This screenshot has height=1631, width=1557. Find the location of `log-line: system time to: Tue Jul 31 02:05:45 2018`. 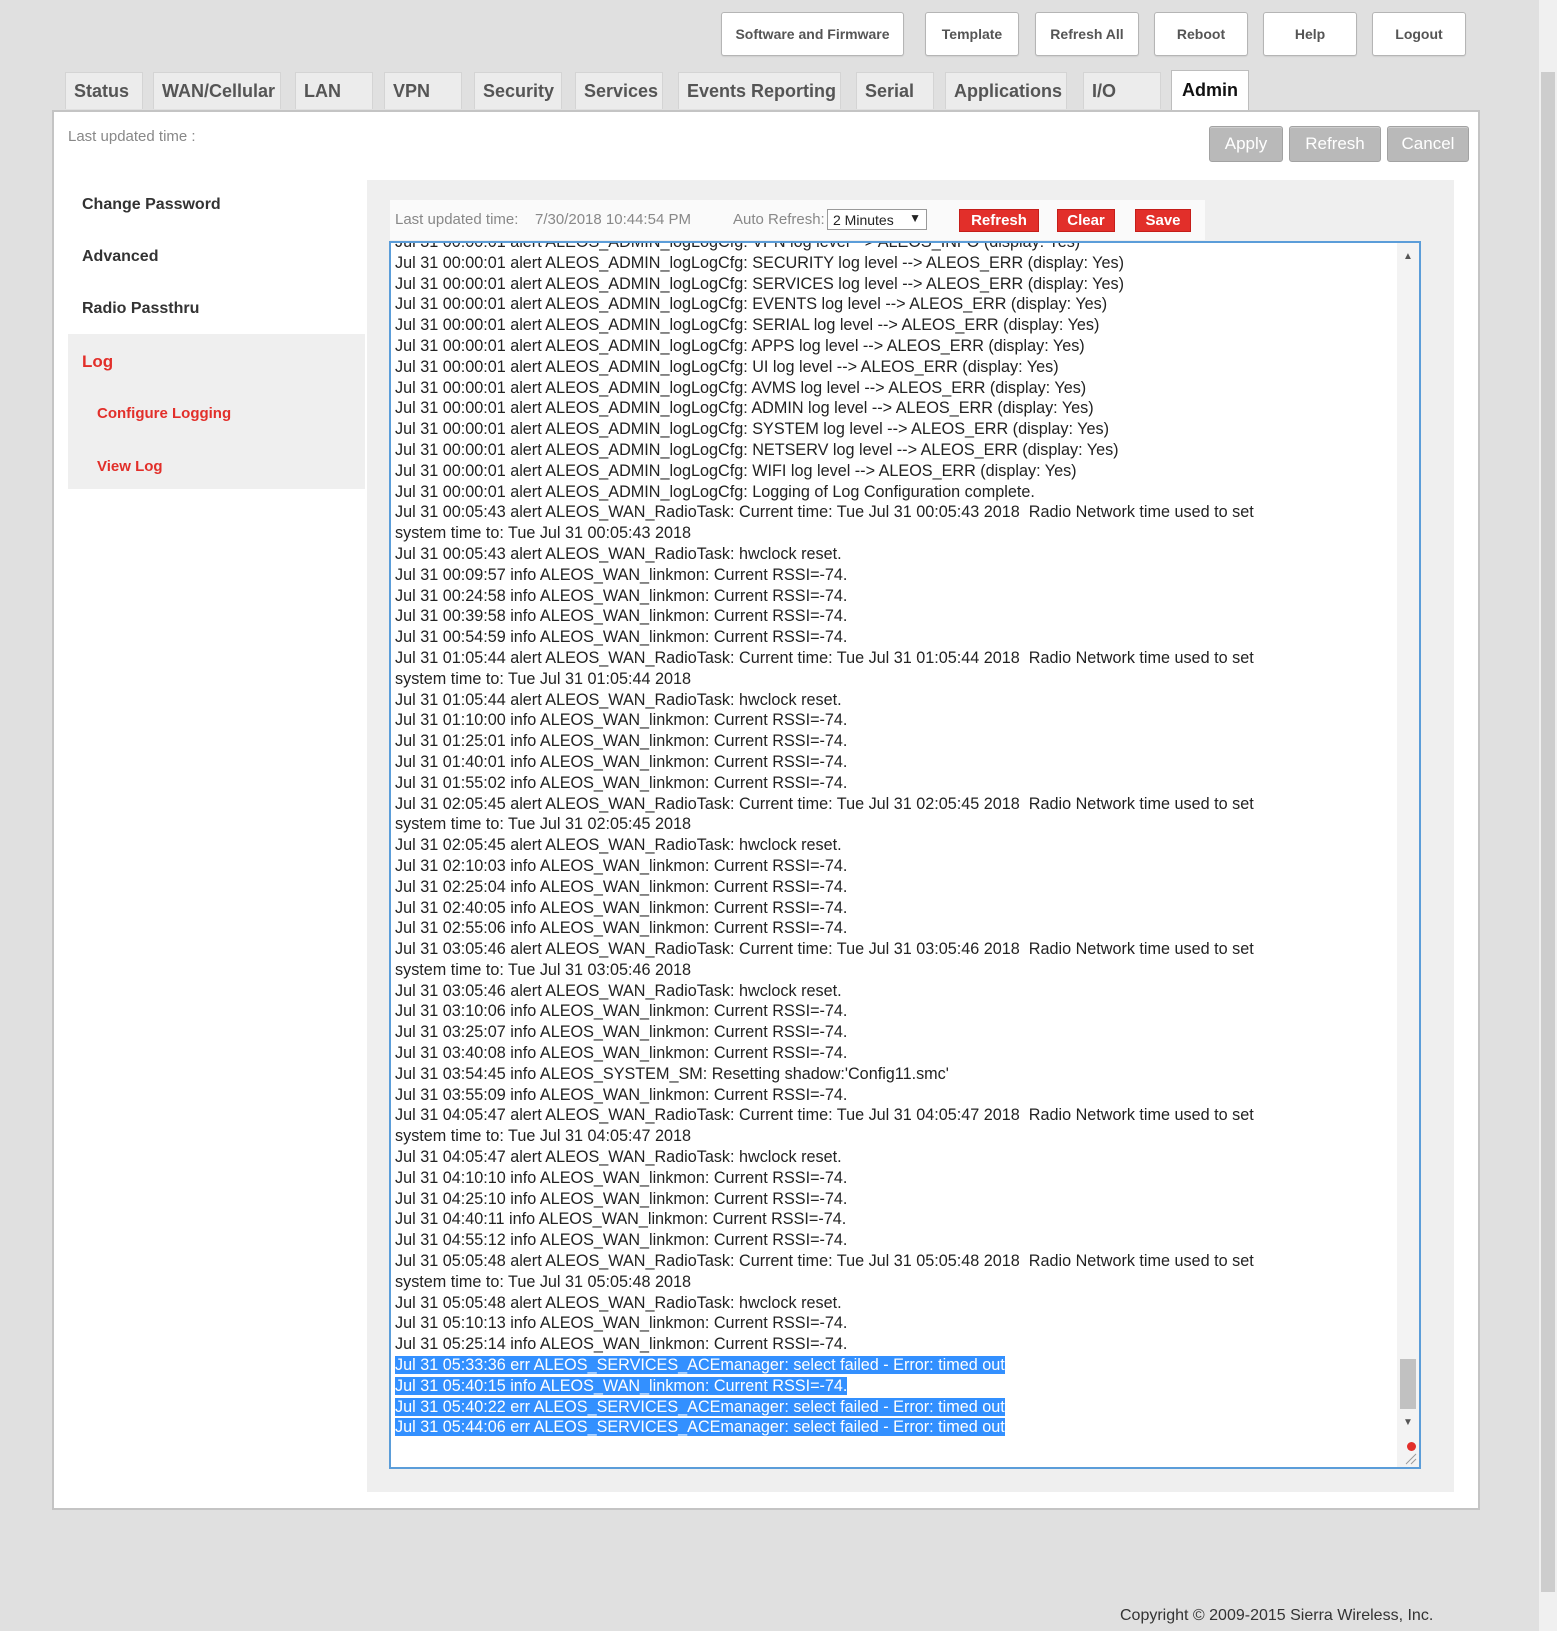

log-line: system time to: Tue Jul 31 02:05:45 2018 is located at coordinates (543, 824).